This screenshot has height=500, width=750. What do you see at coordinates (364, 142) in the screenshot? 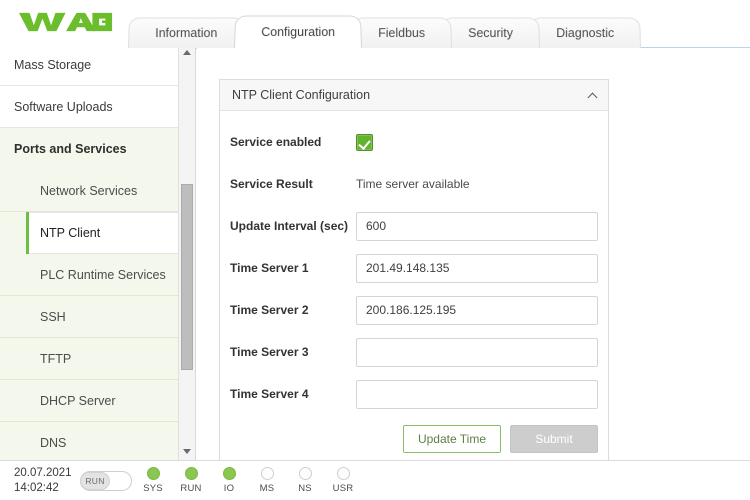
I see `service-enabled-checkbox` at bounding box center [364, 142].